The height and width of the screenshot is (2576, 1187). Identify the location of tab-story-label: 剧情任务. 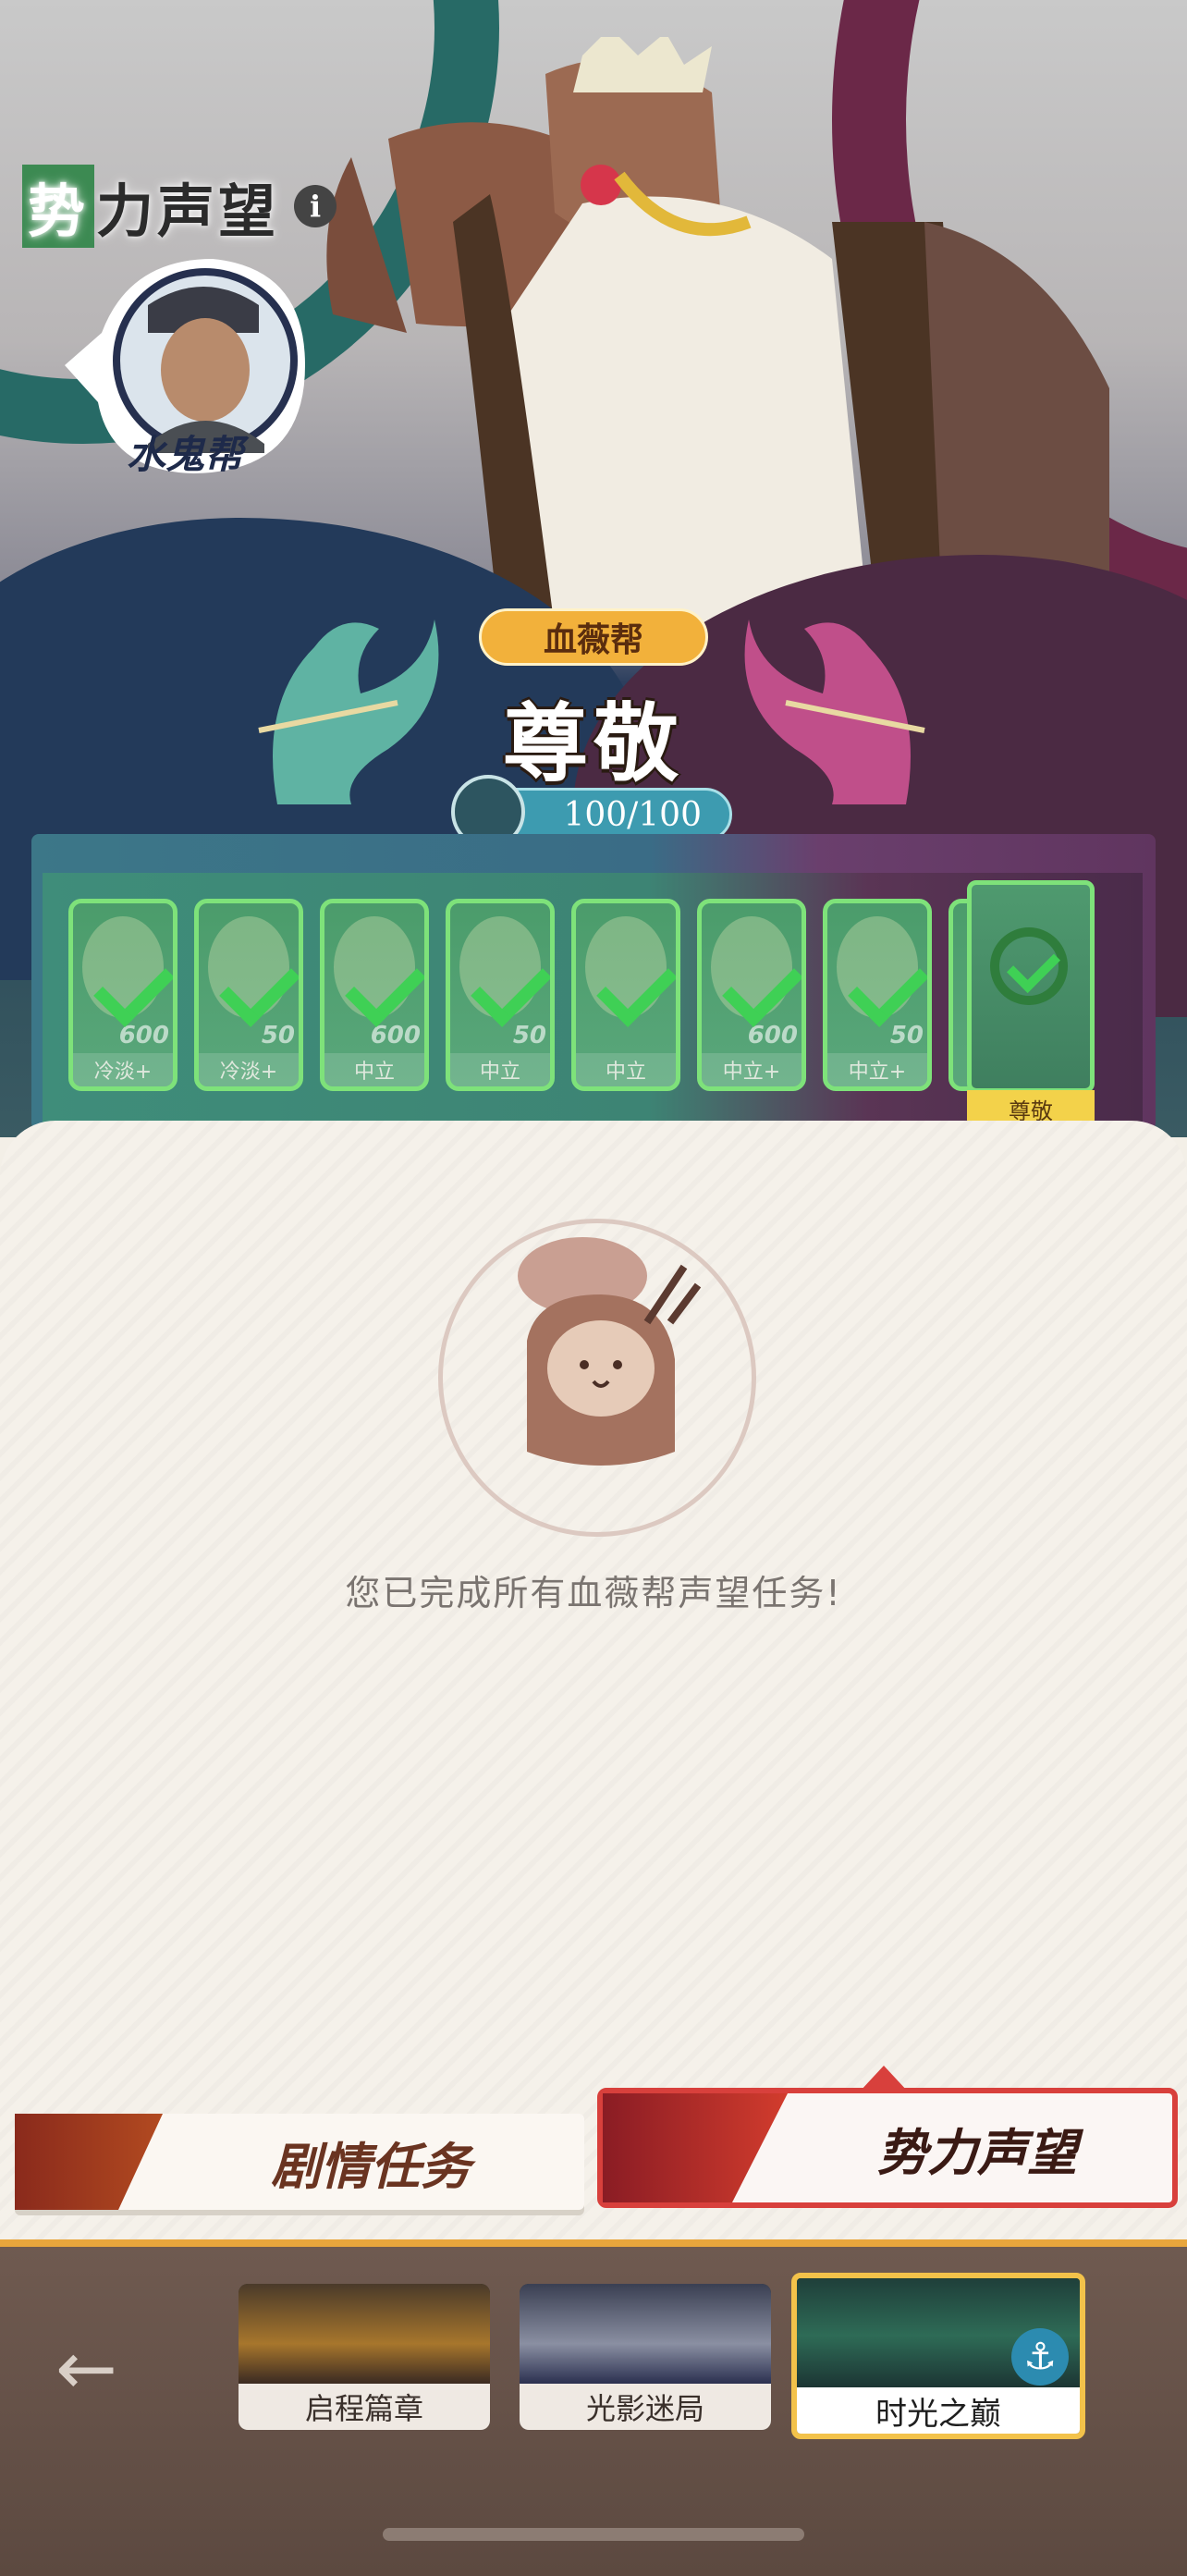
(371, 2166).